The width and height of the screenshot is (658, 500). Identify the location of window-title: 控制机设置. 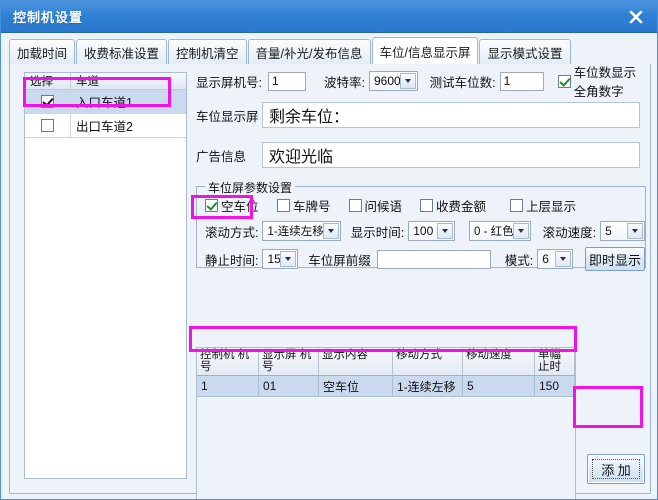
(48, 17).